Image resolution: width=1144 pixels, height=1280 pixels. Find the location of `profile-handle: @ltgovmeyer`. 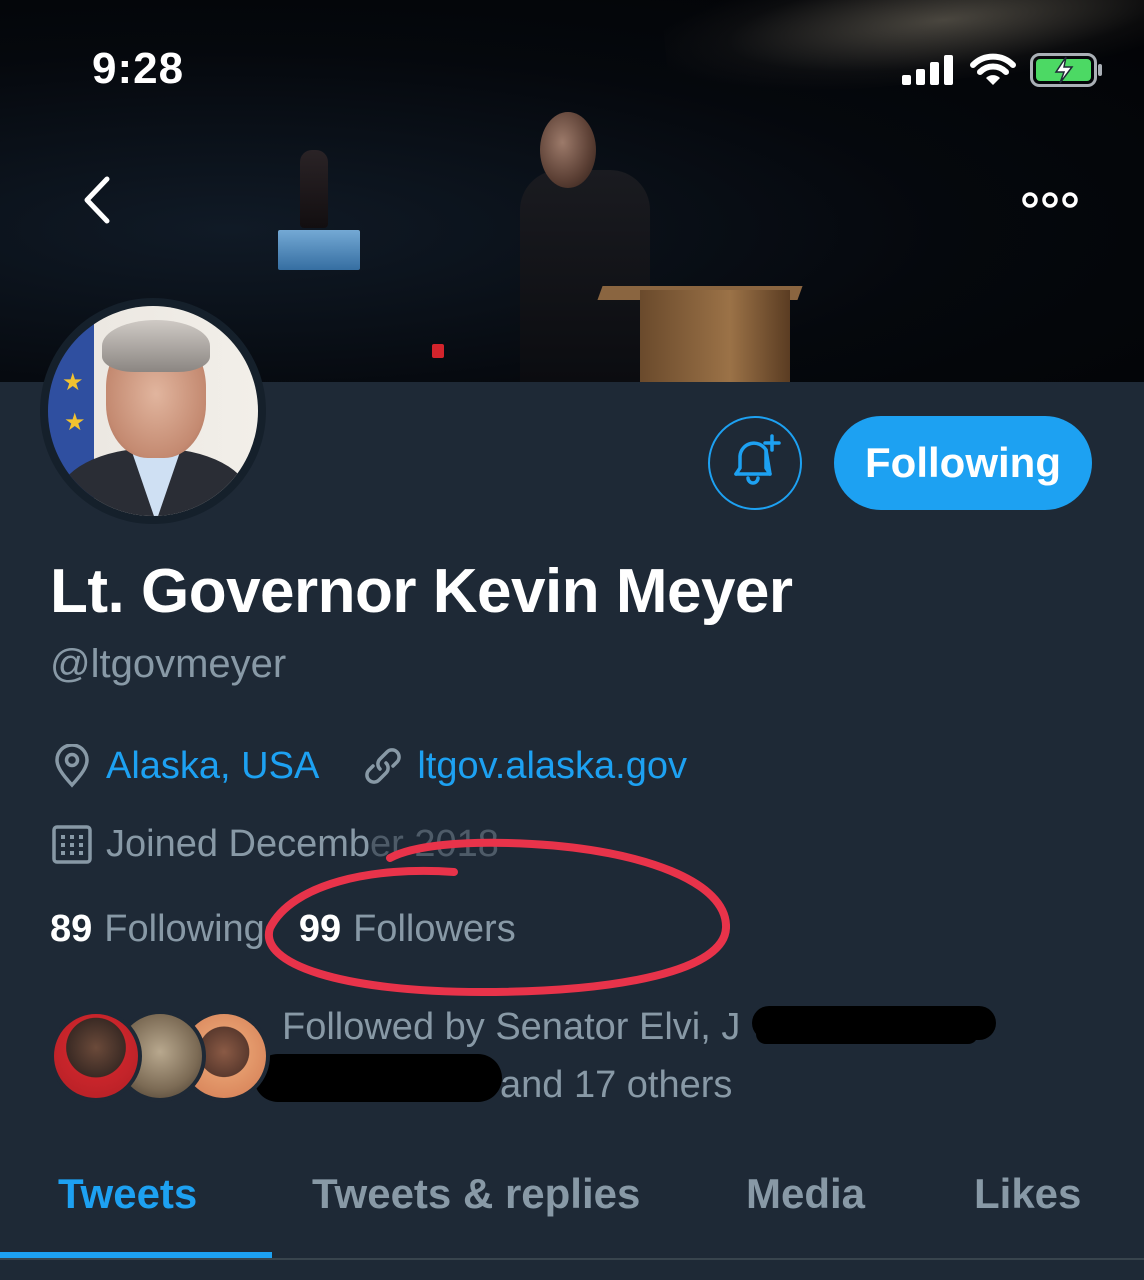

profile-handle: @ltgovmeyer is located at coordinates (168, 664).